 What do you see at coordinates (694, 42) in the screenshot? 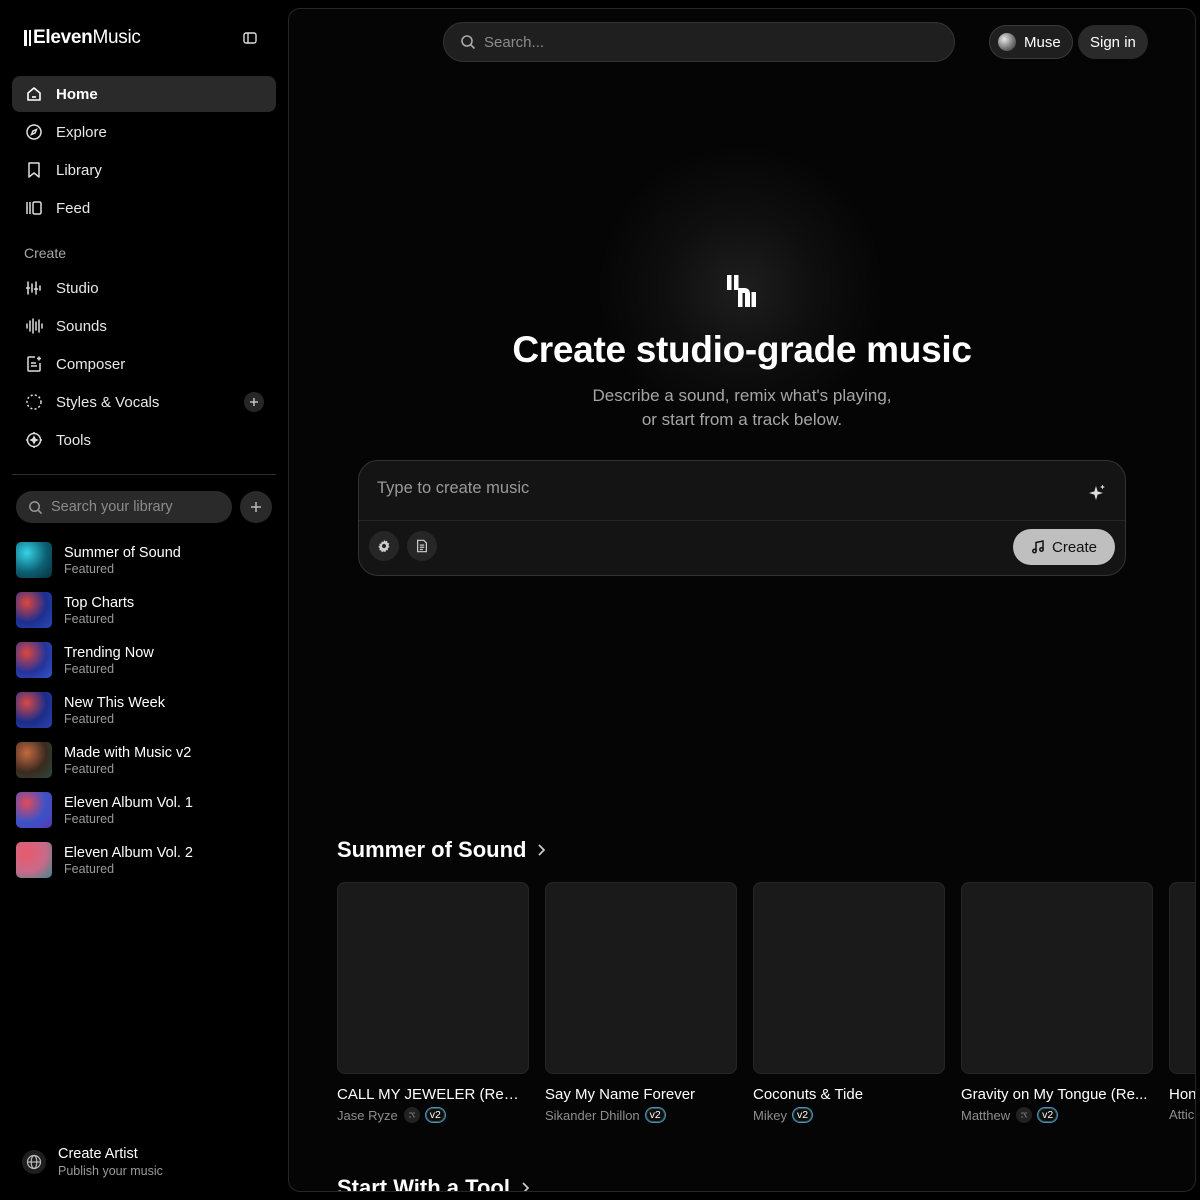
I see `global-search-input` at bounding box center [694, 42].